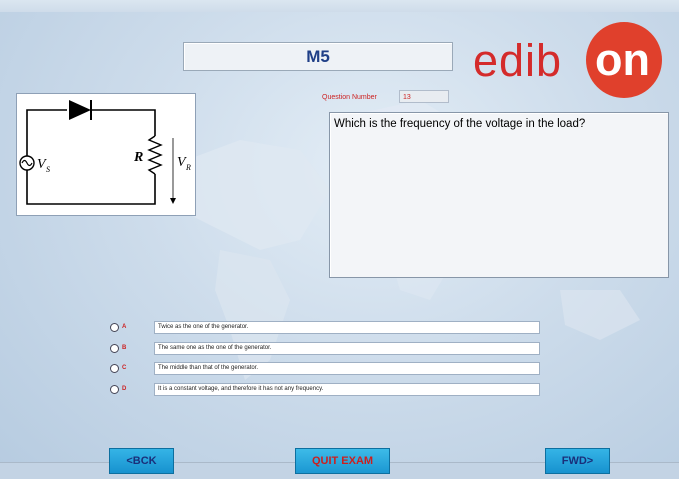  What do you see at coordinates (518, 60) in the screenshot?
I see `logo-wordmark-left: edib` at bounding box center [518, 60].